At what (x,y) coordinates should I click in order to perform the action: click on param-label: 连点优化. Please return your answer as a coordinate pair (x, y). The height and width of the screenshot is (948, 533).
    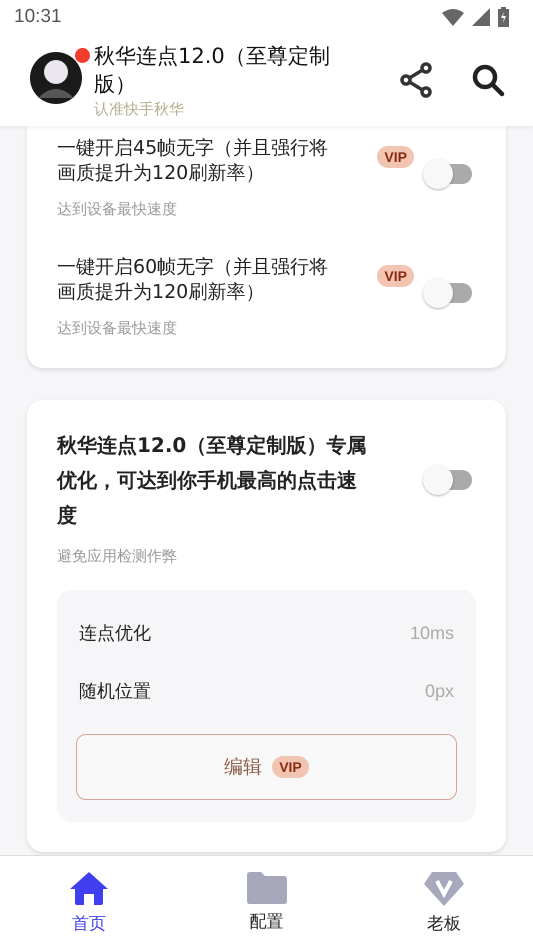
    Looking at the image, I should click on (115, 633).